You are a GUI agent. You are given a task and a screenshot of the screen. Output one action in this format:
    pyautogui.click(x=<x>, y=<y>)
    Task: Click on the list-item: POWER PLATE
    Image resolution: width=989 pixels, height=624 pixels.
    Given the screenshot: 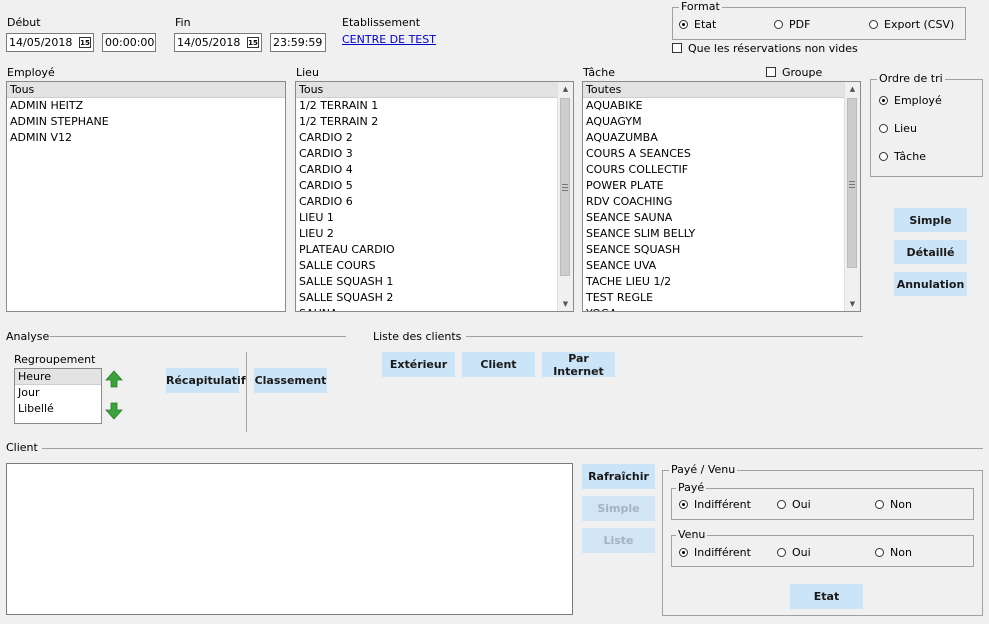 What is the action you would take?
    pyautogui.click(x=721, y=186)
    